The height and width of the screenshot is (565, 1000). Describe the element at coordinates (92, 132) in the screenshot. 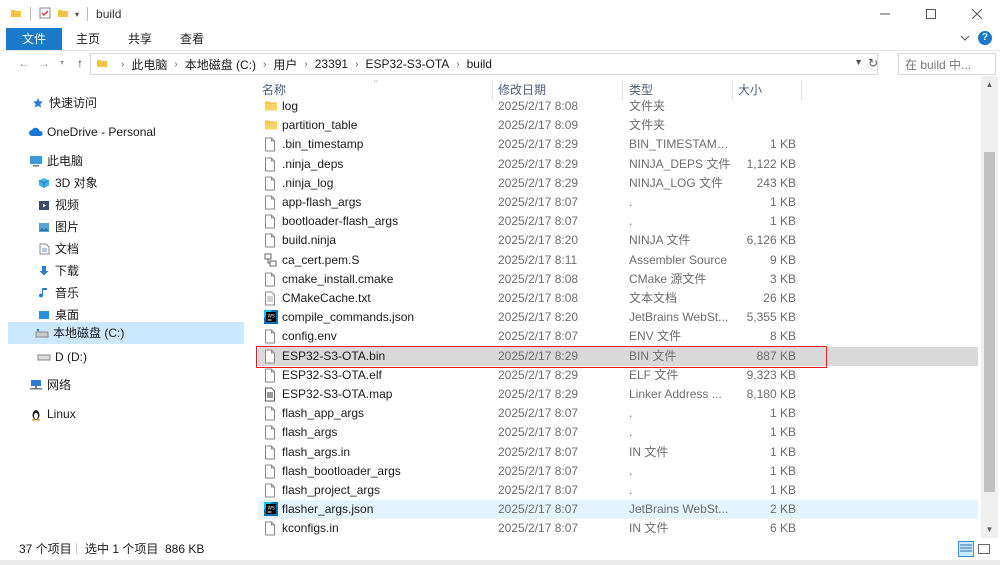

I see `nav-item-onedrive: OneDrive - Personal` at that location.